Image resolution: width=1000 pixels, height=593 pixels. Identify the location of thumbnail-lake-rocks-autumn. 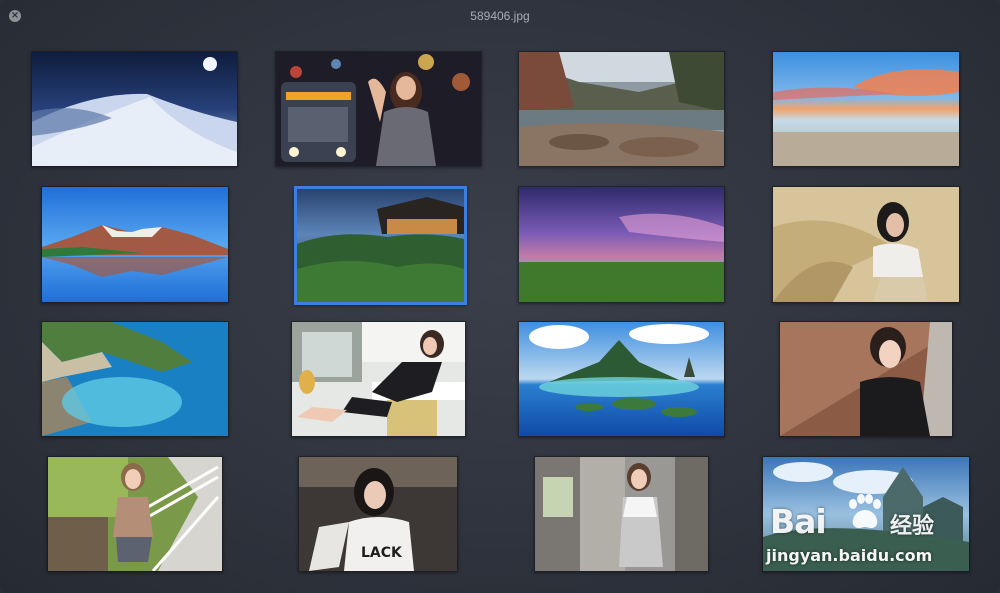
(621, 109).